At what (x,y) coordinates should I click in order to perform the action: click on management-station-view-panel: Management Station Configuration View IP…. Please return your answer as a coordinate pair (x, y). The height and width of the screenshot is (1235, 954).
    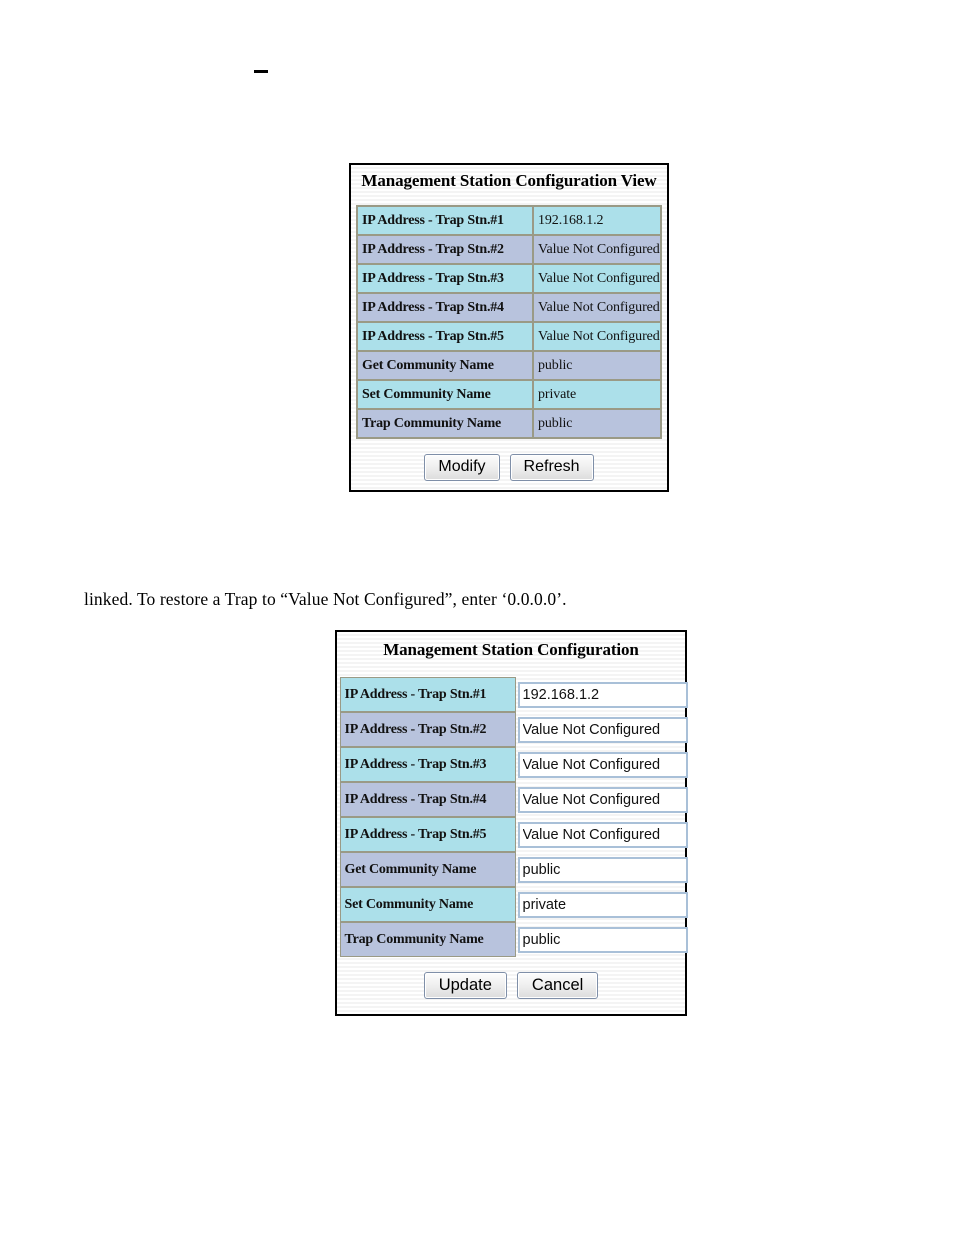
    Looking at the image, I should click on (509, 327).